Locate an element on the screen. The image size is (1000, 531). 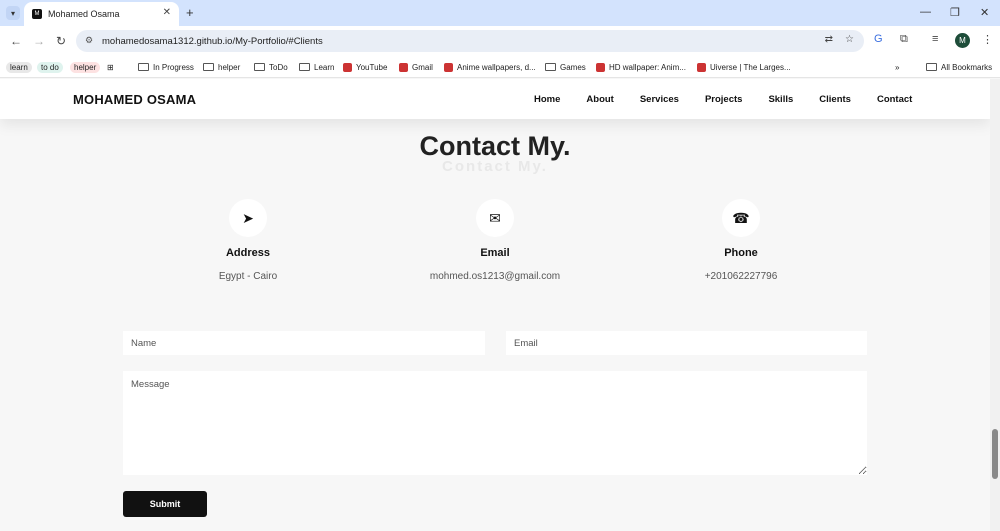
contact-info-label: Address is located at coordinates (248, 253).